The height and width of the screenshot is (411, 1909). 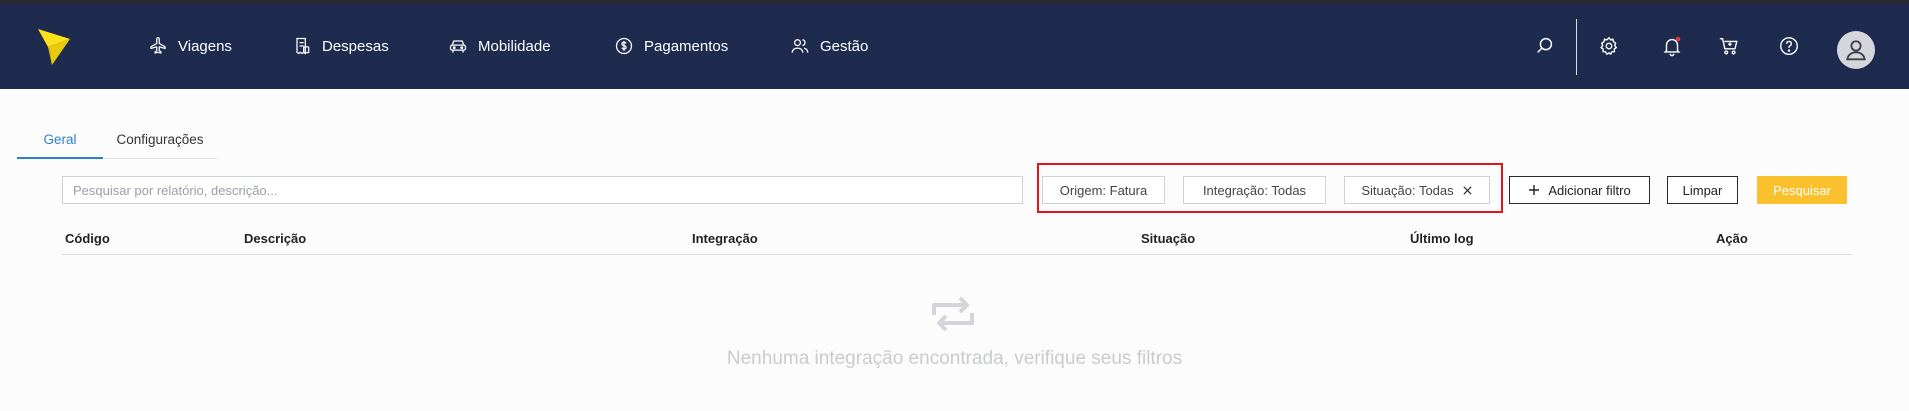 I want to click on help-icon, so click(x=1789, y=46).